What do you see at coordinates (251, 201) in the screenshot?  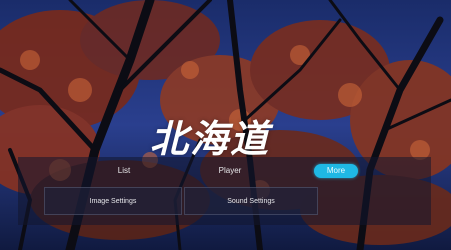 I see `sound-settings-button: Sound Settings` at bounding box center [251, 201].